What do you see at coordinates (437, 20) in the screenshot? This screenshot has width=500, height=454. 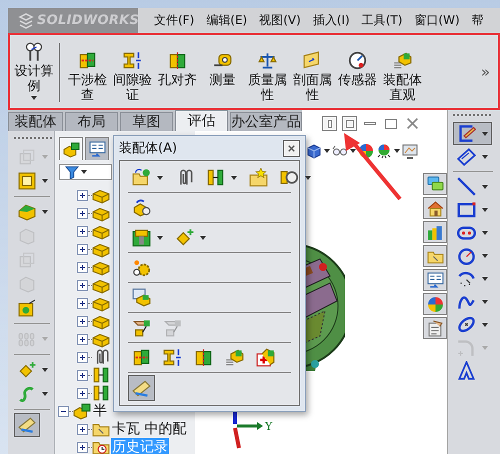 I see `menu-item: 窗口(W)` at bounding box center [437, 20].